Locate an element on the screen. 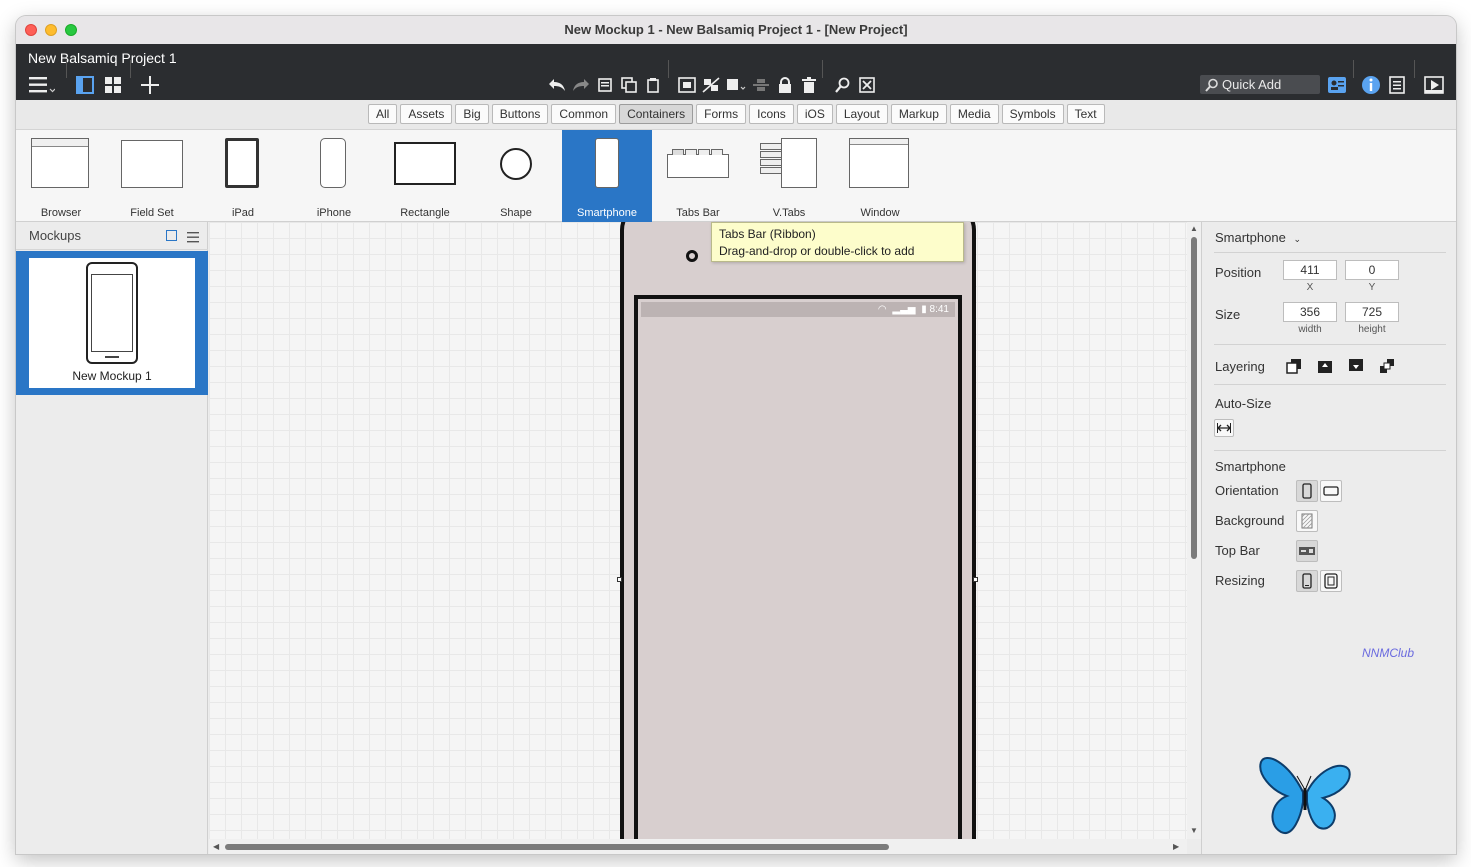 This screenshot has width=1471, height=867. group-icon is located at coordinates (687, 85).